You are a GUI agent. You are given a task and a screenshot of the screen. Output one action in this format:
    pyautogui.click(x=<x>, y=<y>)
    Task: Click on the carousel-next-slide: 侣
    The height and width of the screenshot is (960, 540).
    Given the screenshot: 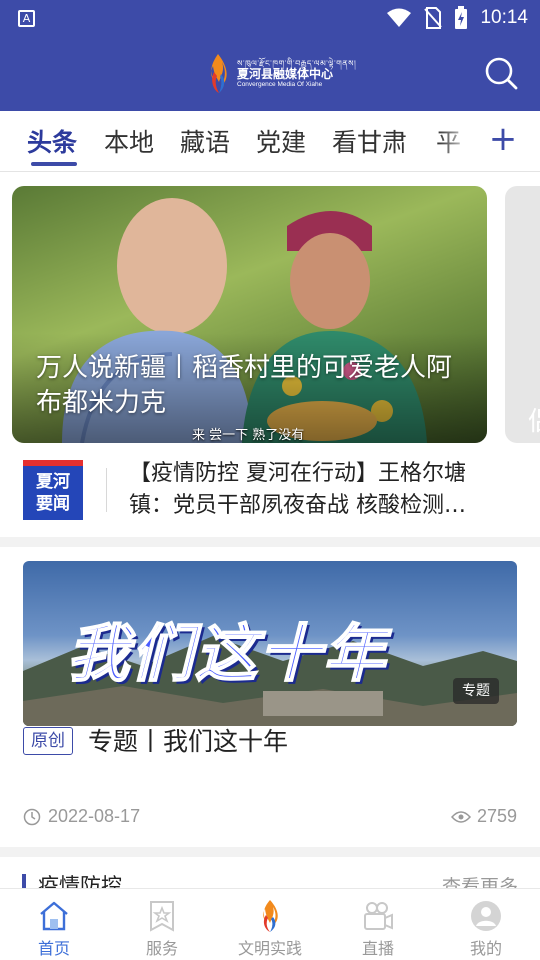 What is the action you would take?
    pyautogui.click(x=522, y=314)
    